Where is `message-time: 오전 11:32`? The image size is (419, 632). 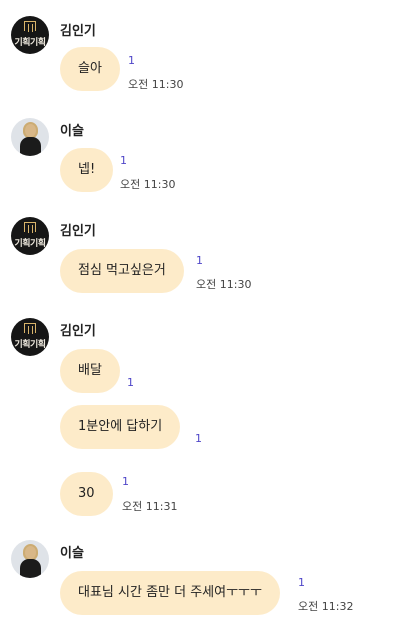
message-time: 오전 11:32 is located at coordinates (326, 606).